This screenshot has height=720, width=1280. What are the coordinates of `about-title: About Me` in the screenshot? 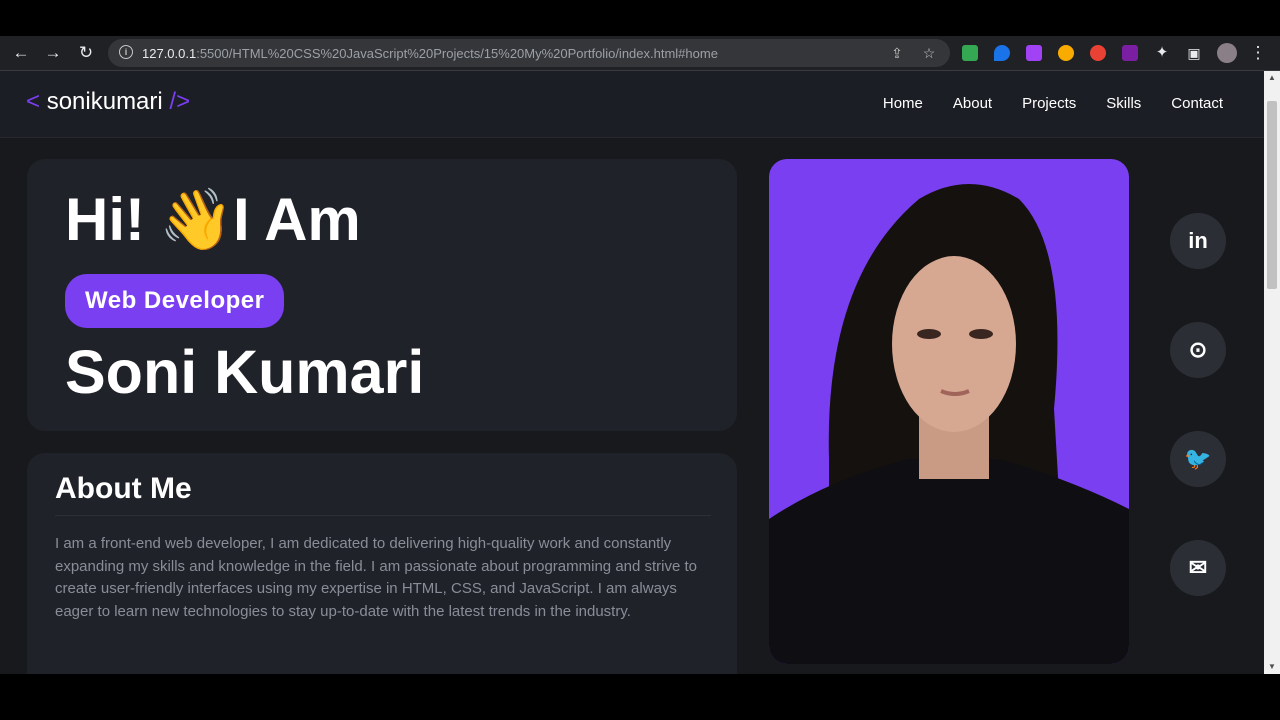 It's located at (123, 488).